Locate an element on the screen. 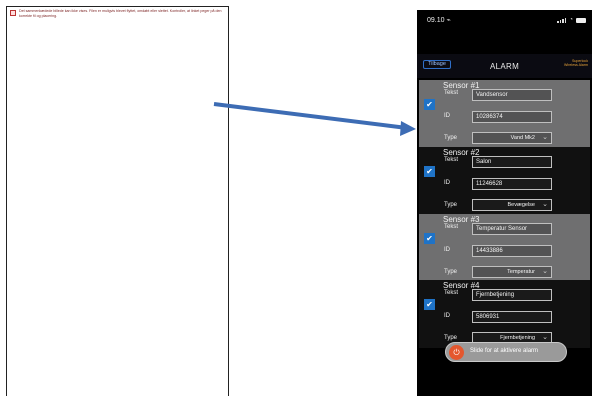 The width and height of the screenshot is (592, 396). tekst-input: Salon is located at coordinates (512, 162).